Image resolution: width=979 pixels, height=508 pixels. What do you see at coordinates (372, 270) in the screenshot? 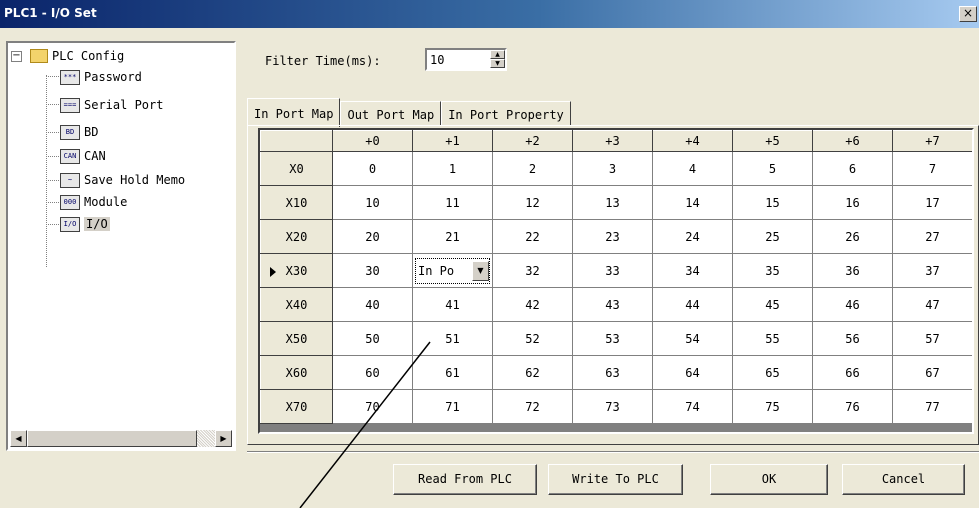
I see `grid-cell: 30` at bounding box center [372, 270].